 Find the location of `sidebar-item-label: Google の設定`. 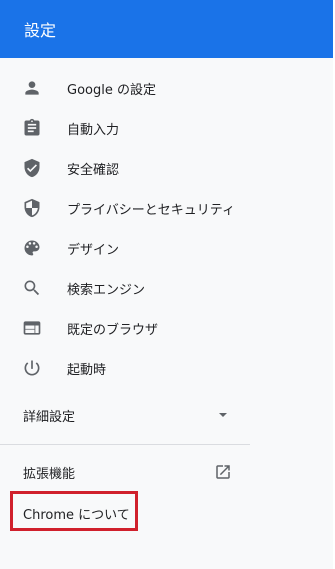

sidebar-item-label: Google の設定 is located at coordinates (111, 90).